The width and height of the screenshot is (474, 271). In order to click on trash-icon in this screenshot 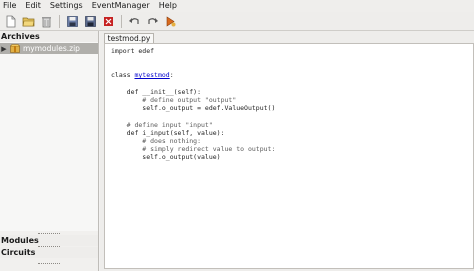, I will do `click(46, 21)`.